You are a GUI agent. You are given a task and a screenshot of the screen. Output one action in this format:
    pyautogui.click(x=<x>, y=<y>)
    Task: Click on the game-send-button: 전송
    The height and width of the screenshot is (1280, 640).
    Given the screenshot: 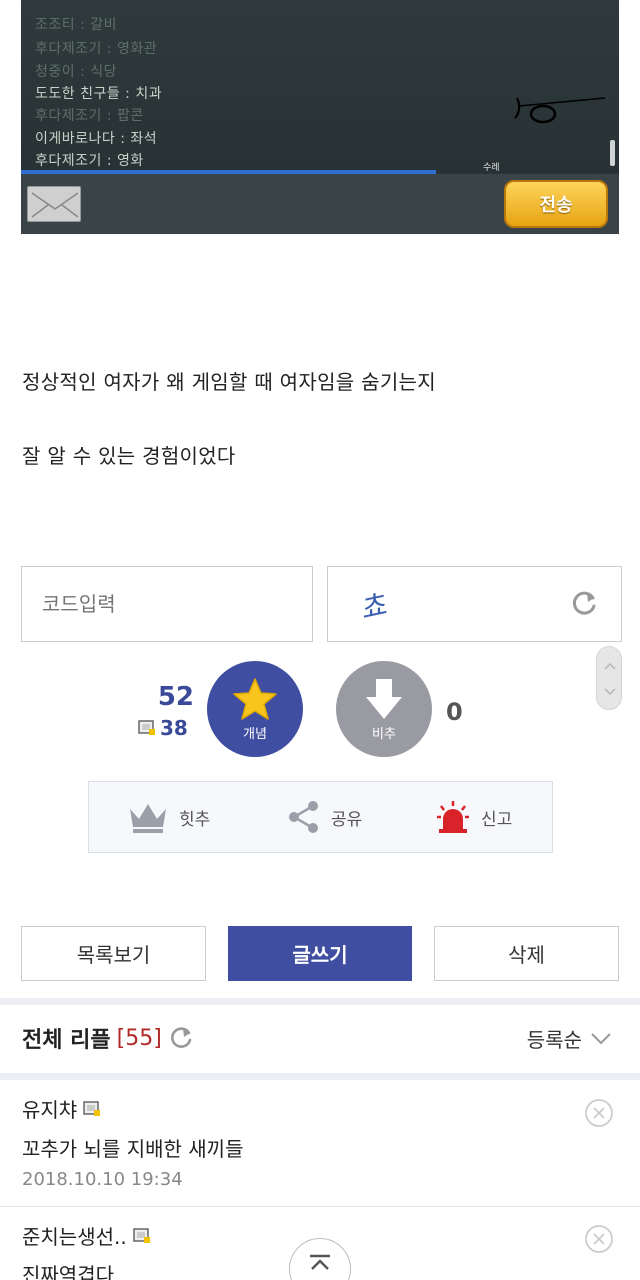 What is the action you would take?
    pyautogui.click(x=556, y=204)
    